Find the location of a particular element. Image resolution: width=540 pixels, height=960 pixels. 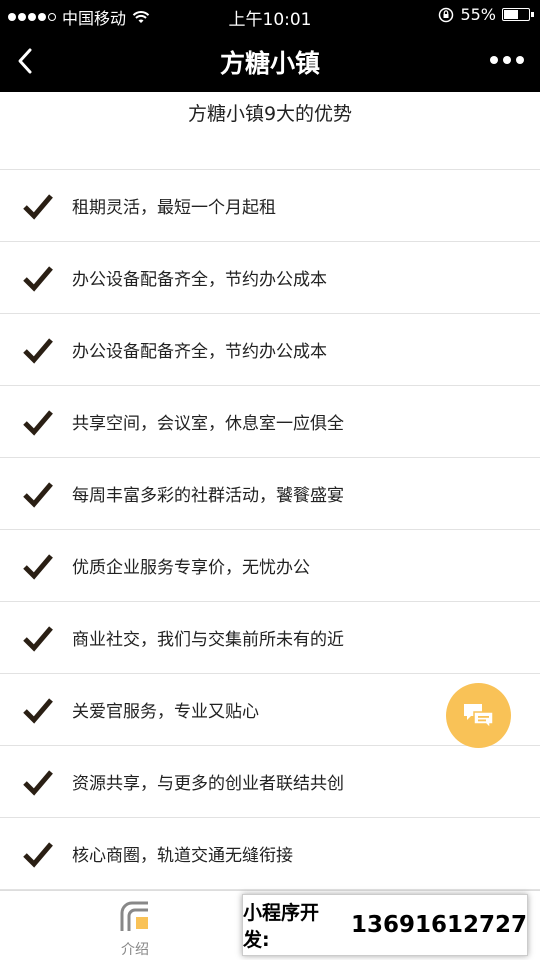

benefit-text: 优质企业服务专享价，无忧办公 is located at coordinates (191, 568).